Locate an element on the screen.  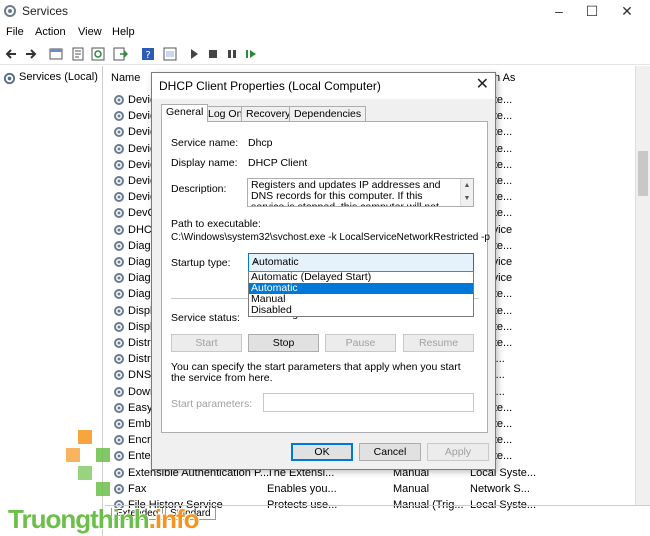
play-icon is located at coordinates (194, 54).